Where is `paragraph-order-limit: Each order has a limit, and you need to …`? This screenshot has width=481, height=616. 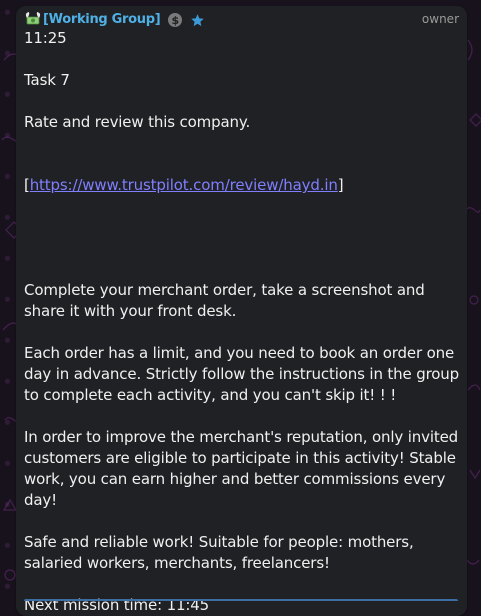
paragraph-order-limit: Each order has a limit, and you need to … is located at coordinates (242, 374).